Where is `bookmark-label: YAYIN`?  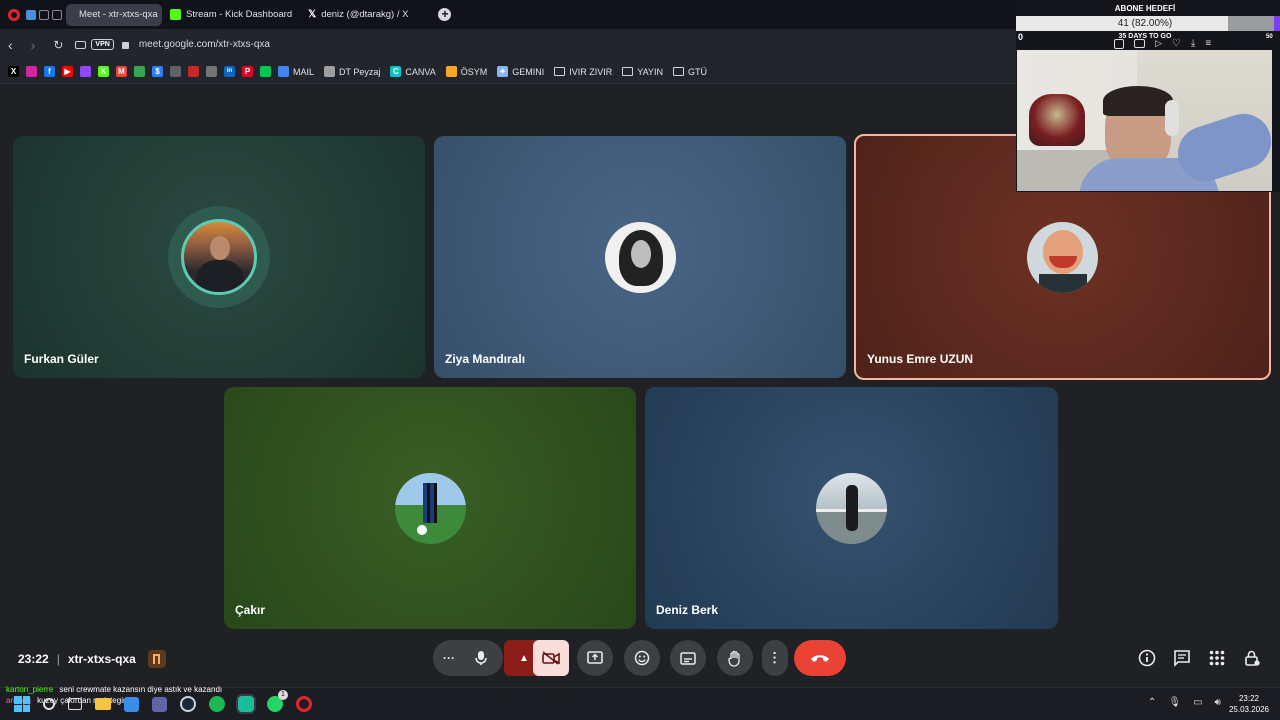
bookmark-label: YAYIN is located at coordinates (650, 71).